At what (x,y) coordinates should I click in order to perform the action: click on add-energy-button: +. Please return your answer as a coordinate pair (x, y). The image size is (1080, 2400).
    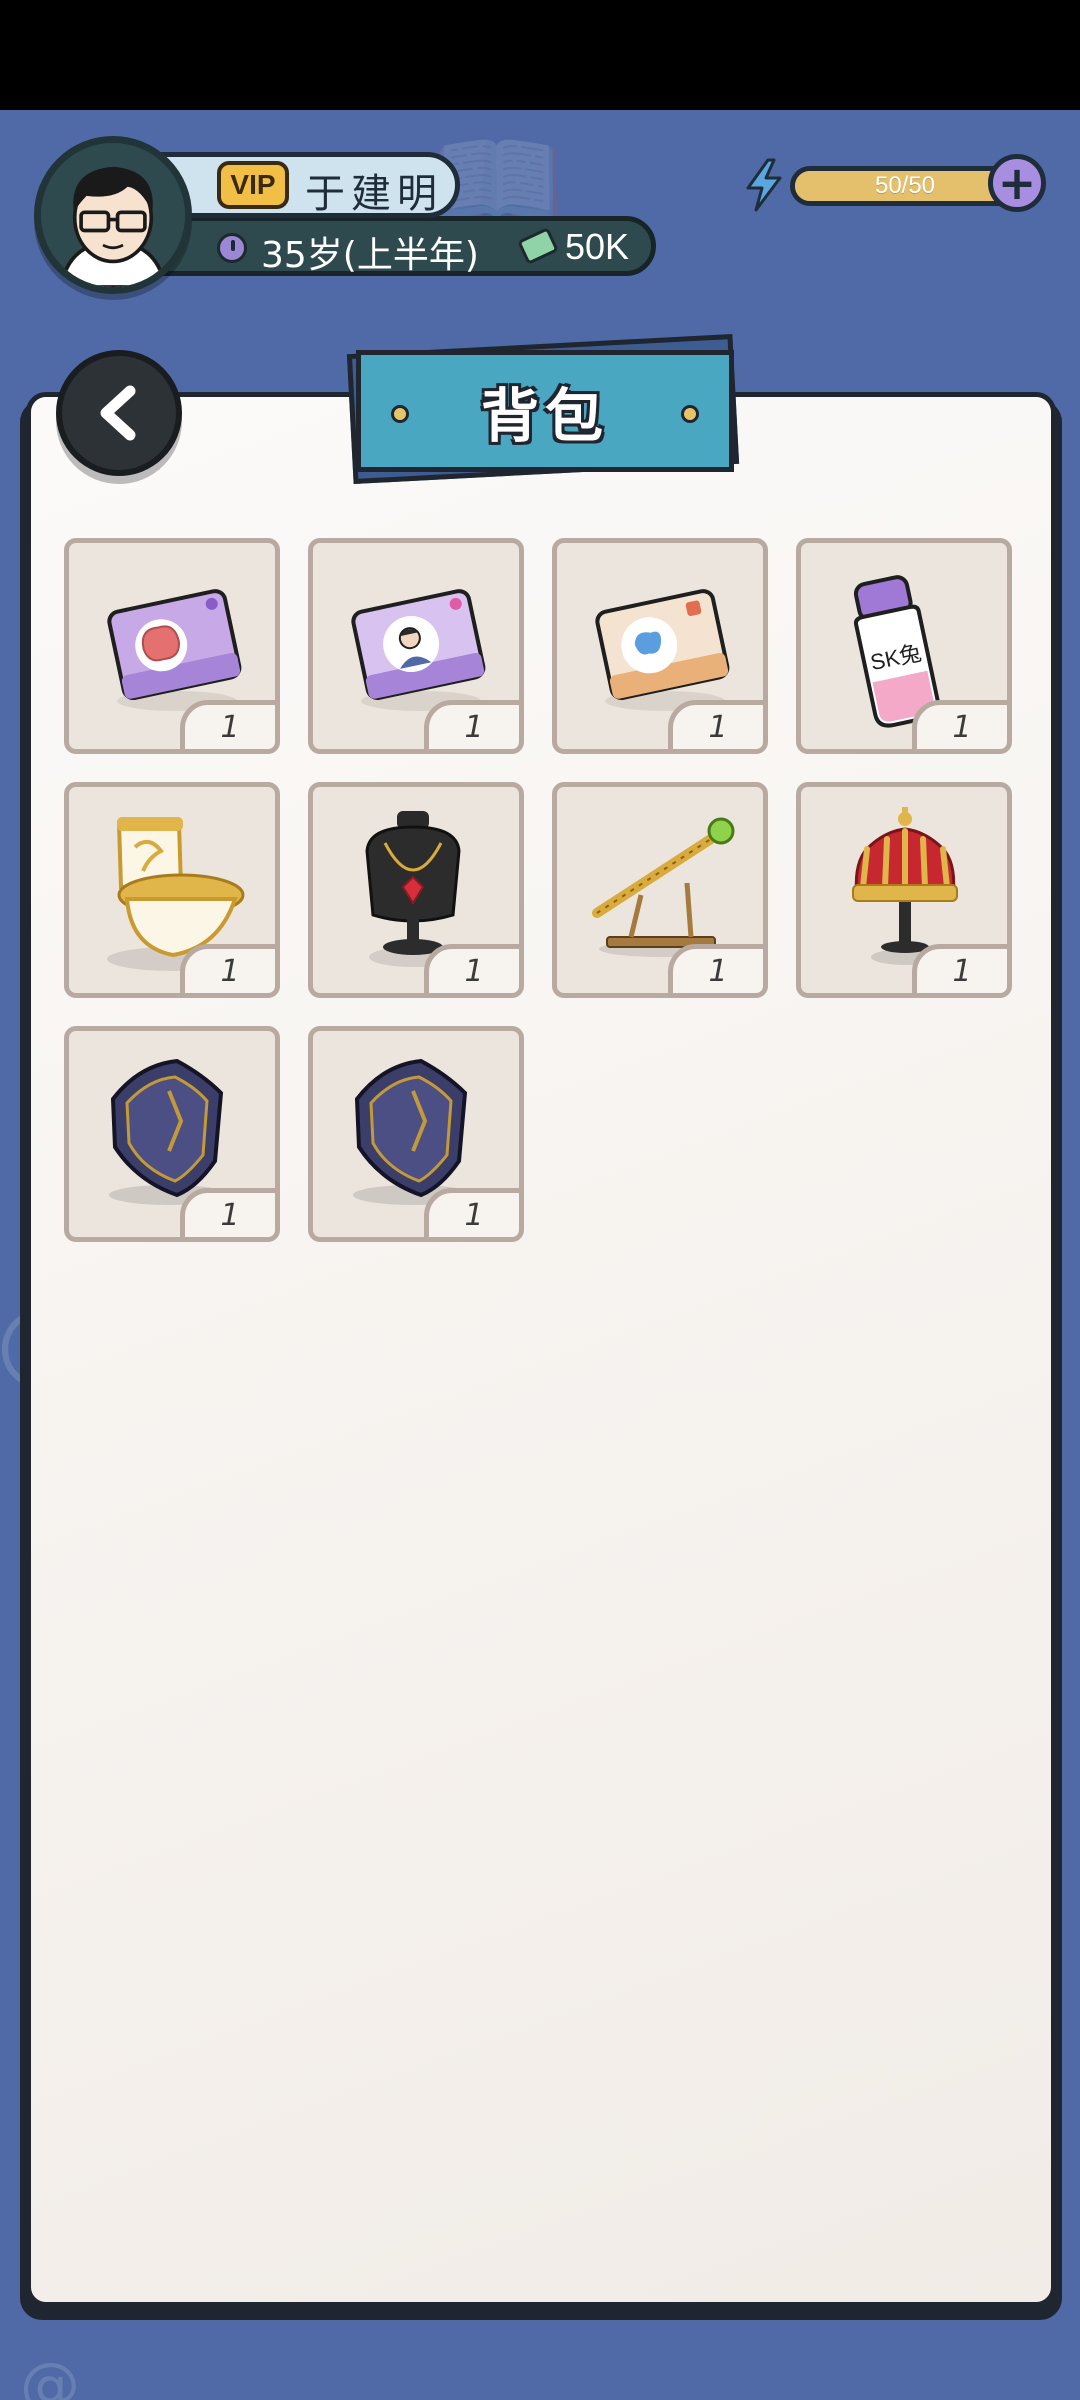
    Looking at the image, I should click on (1017, 183).